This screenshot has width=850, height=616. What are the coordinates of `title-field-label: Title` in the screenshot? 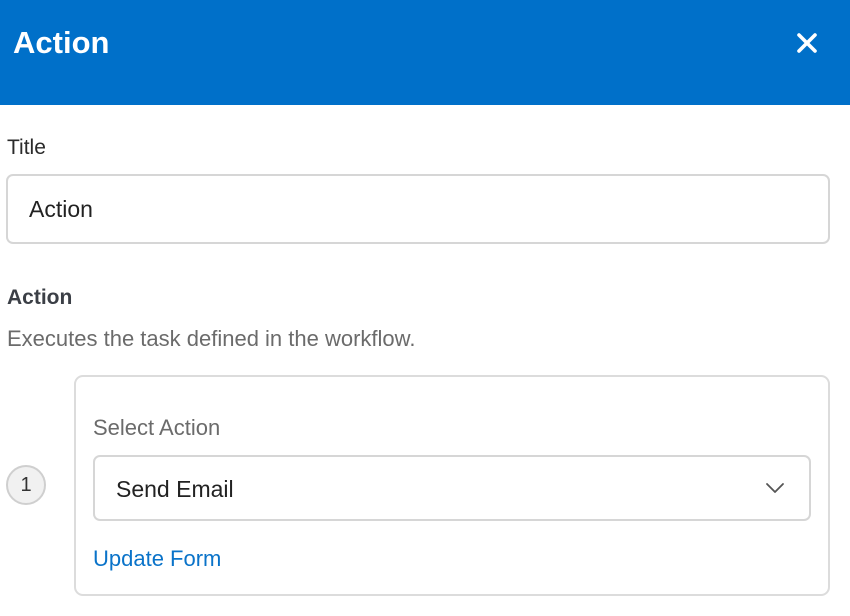 It's located at (26, 147).